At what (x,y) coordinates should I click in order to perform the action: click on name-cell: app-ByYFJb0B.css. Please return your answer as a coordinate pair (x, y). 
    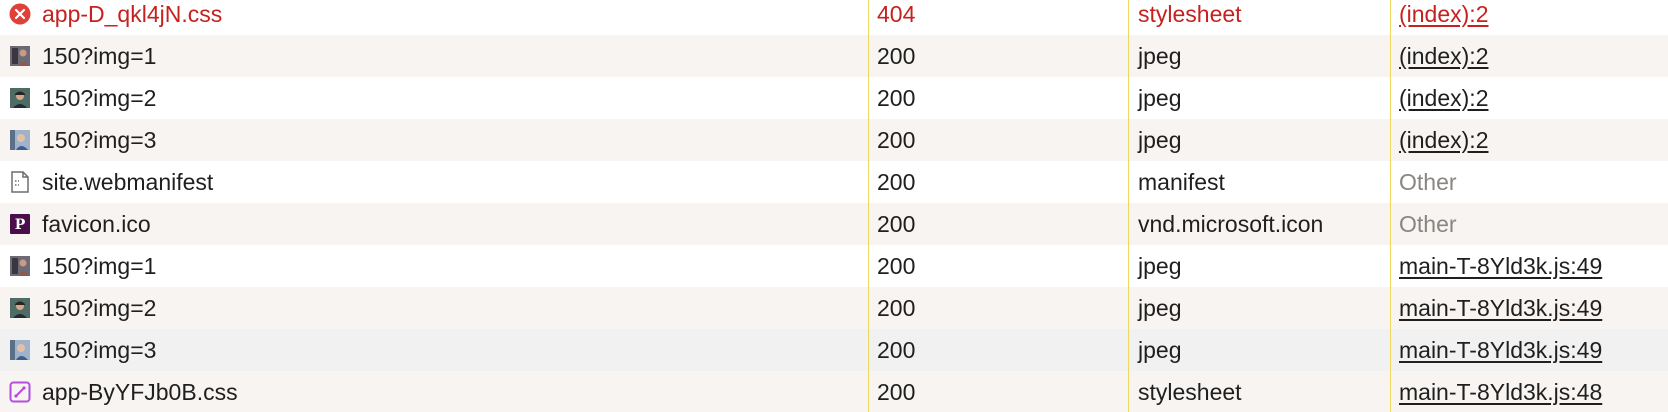
    Looking at the image, I should click on (434, 391).